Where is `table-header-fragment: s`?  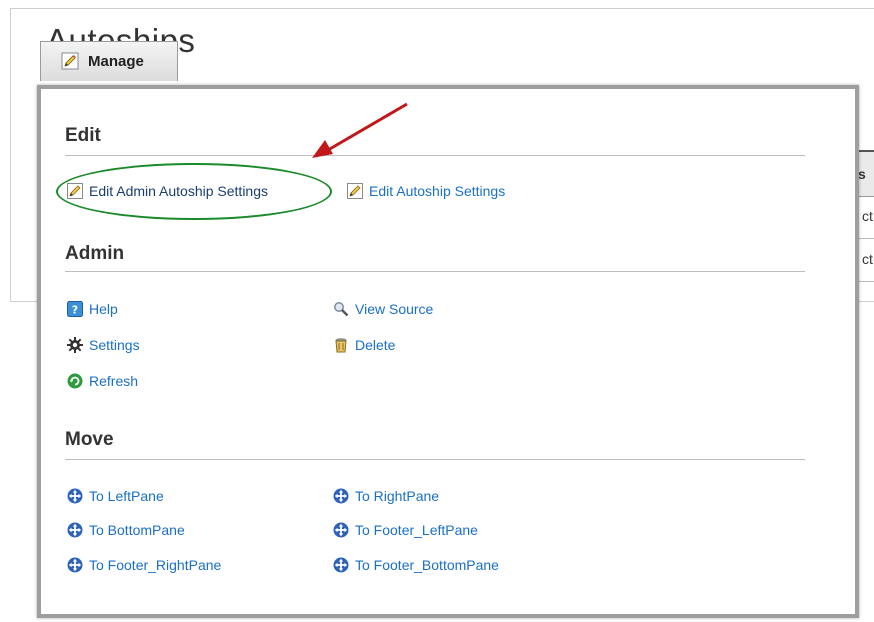
table-header-fragment: s is located at coordinates (862, 174).